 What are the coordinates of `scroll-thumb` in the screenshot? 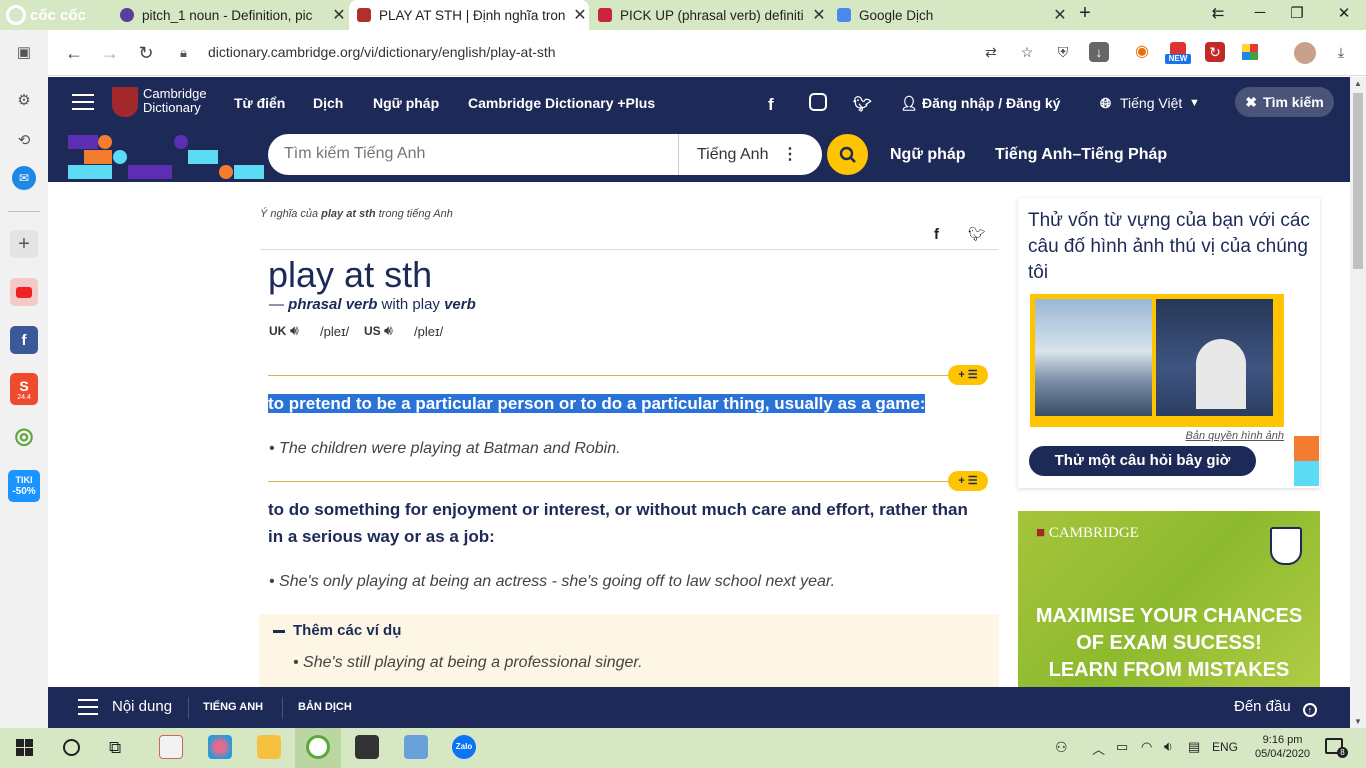 It's located at (1358, 181).